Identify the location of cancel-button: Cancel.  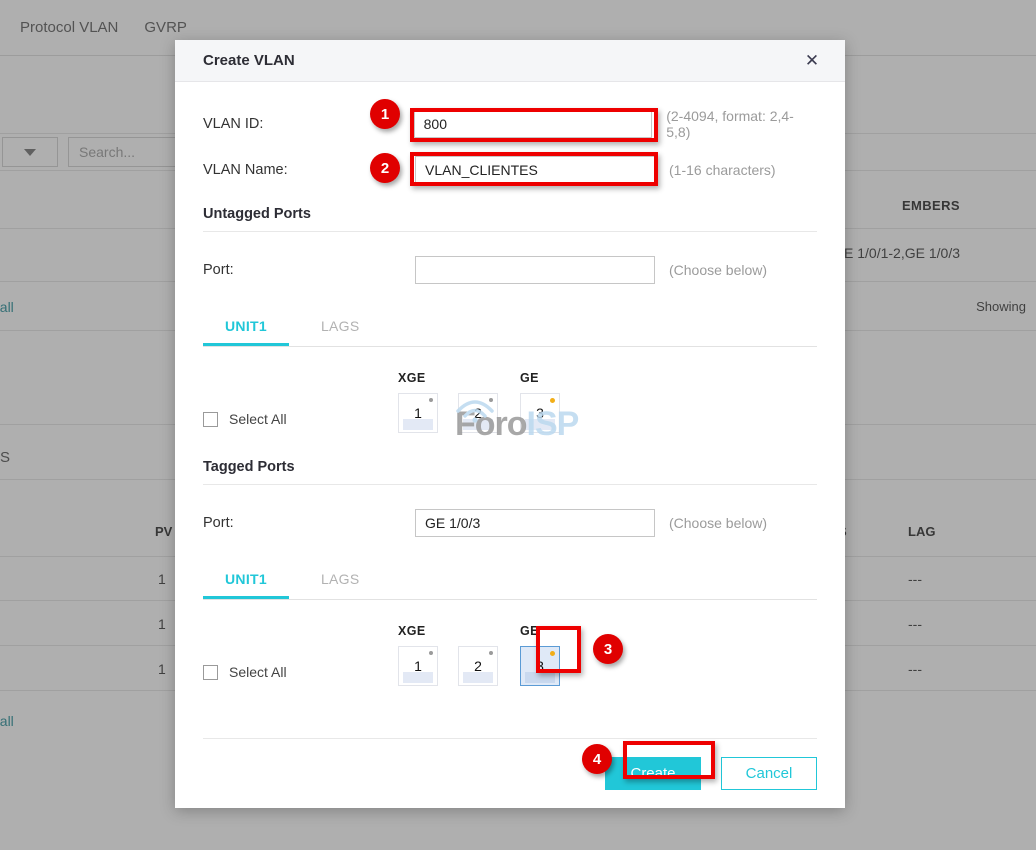
(769, 773).